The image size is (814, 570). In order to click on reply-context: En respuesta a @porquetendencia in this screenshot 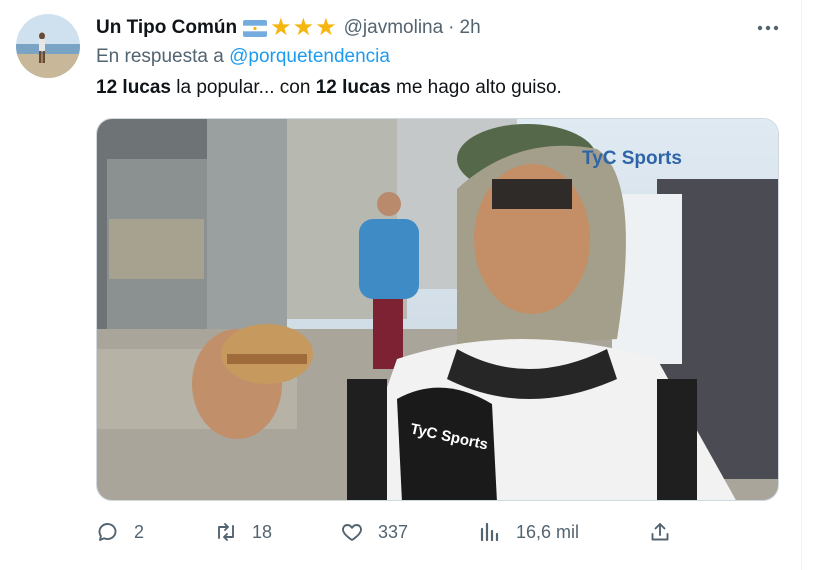, I will do `click(243, 57)`.